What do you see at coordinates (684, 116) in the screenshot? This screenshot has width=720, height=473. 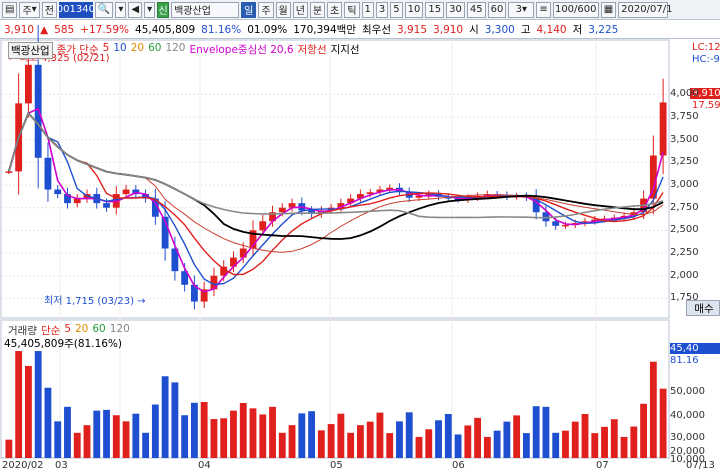 I see `y-tick-label: 3,750` at bounding box center [684, 116].